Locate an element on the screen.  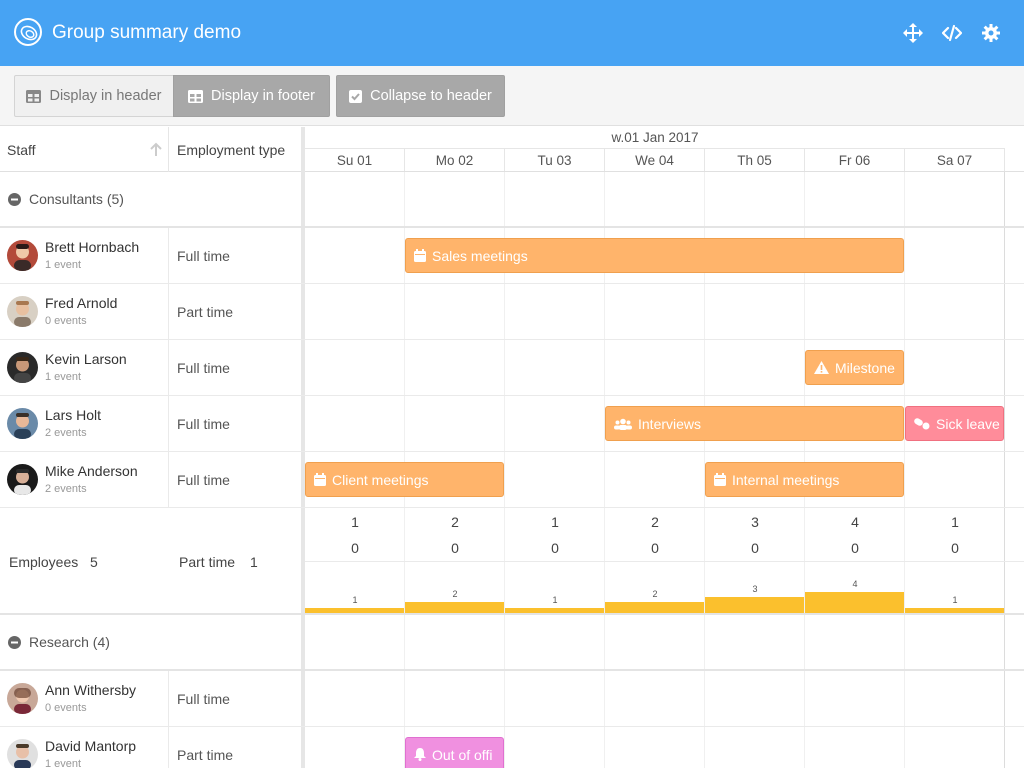
summary-bar-label: 3 is located at coordinates (755, 589).